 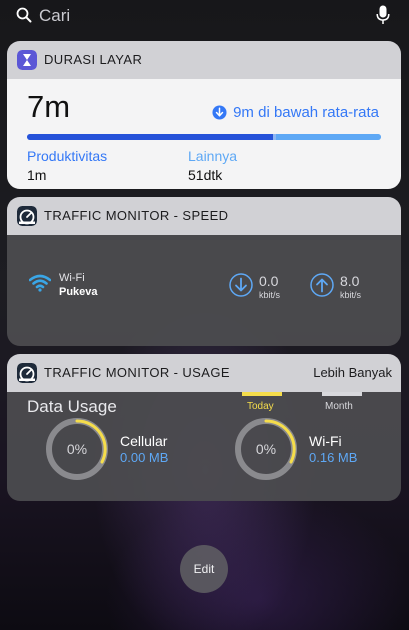 I want to click on usage-bar, so click(x=204, y=137).